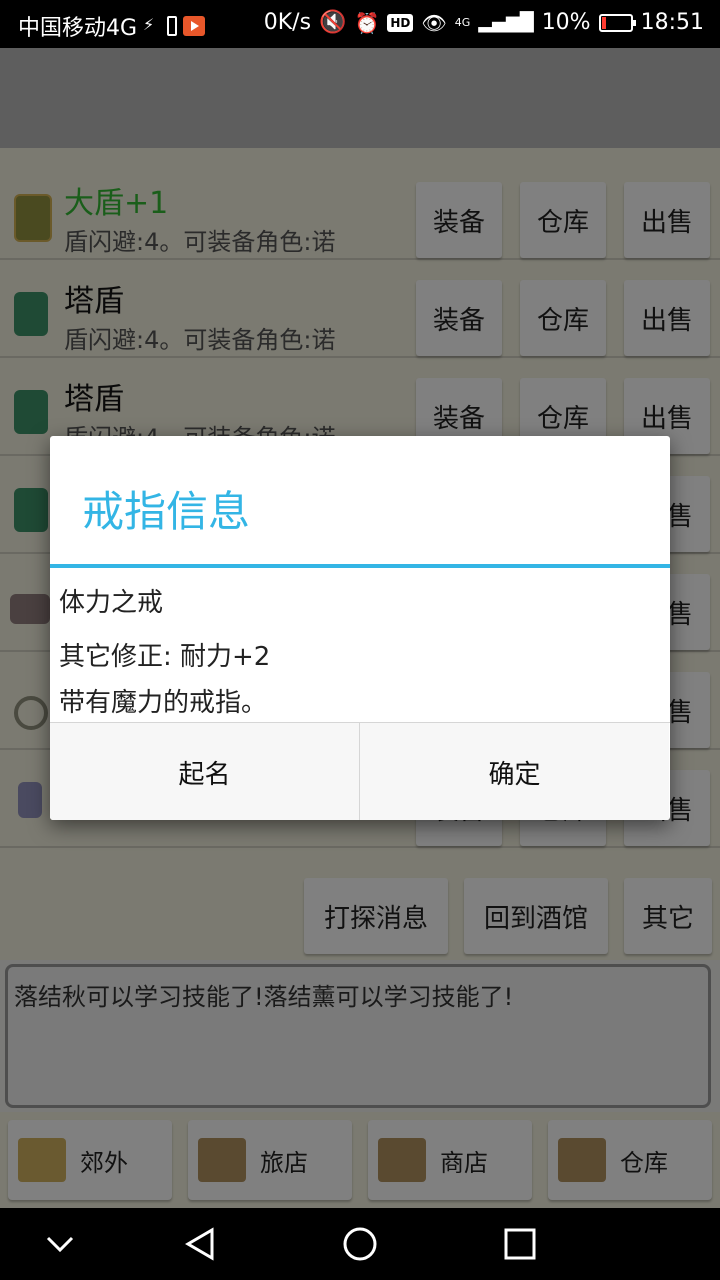 The image size is (720, 1280). What do you see at coordinates (644, 1162) in the screenshot?
I see `nav-label: 仓库` at bounding box center [644, 1162].